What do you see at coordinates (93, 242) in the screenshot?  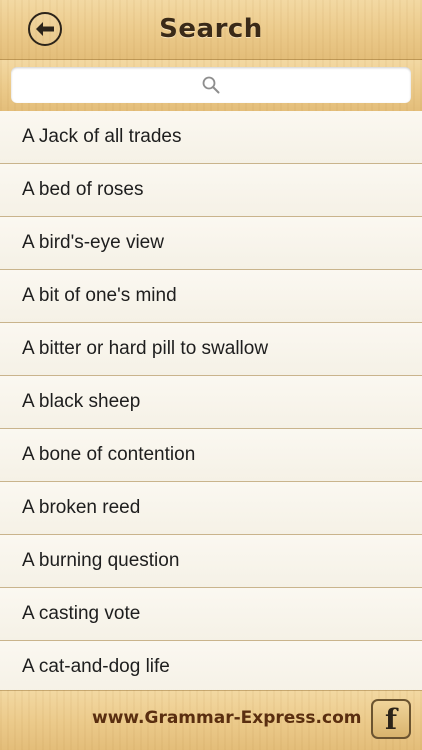 I see `list-item-label: A bird's-eye view` at bounding box center [93, 242].